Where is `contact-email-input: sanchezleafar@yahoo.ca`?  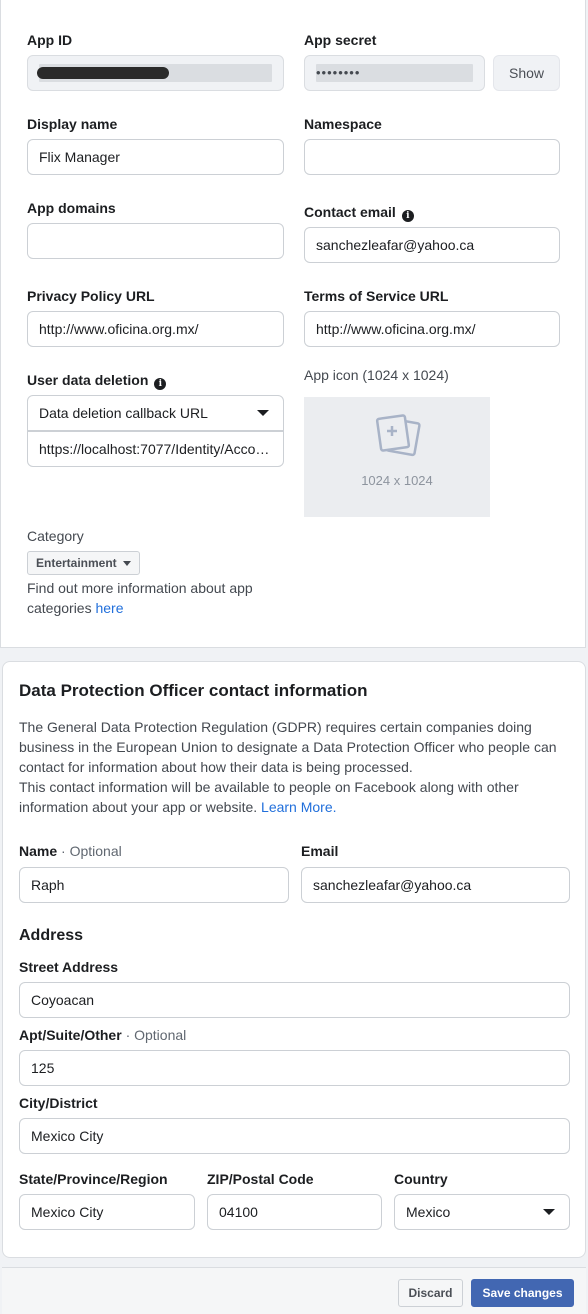
contact-email-input: sanchezleafar@yahoo.ca is located at coordinates (432, 245).